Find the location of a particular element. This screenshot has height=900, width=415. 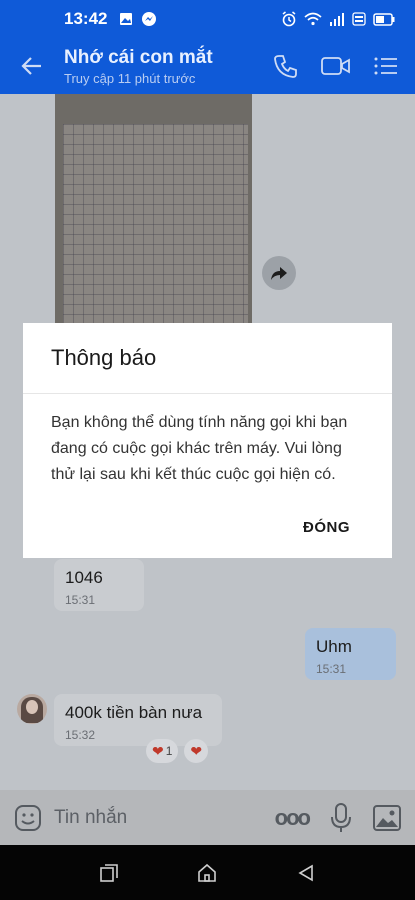

back-arrow-icon is located at coordinates (31, 66).